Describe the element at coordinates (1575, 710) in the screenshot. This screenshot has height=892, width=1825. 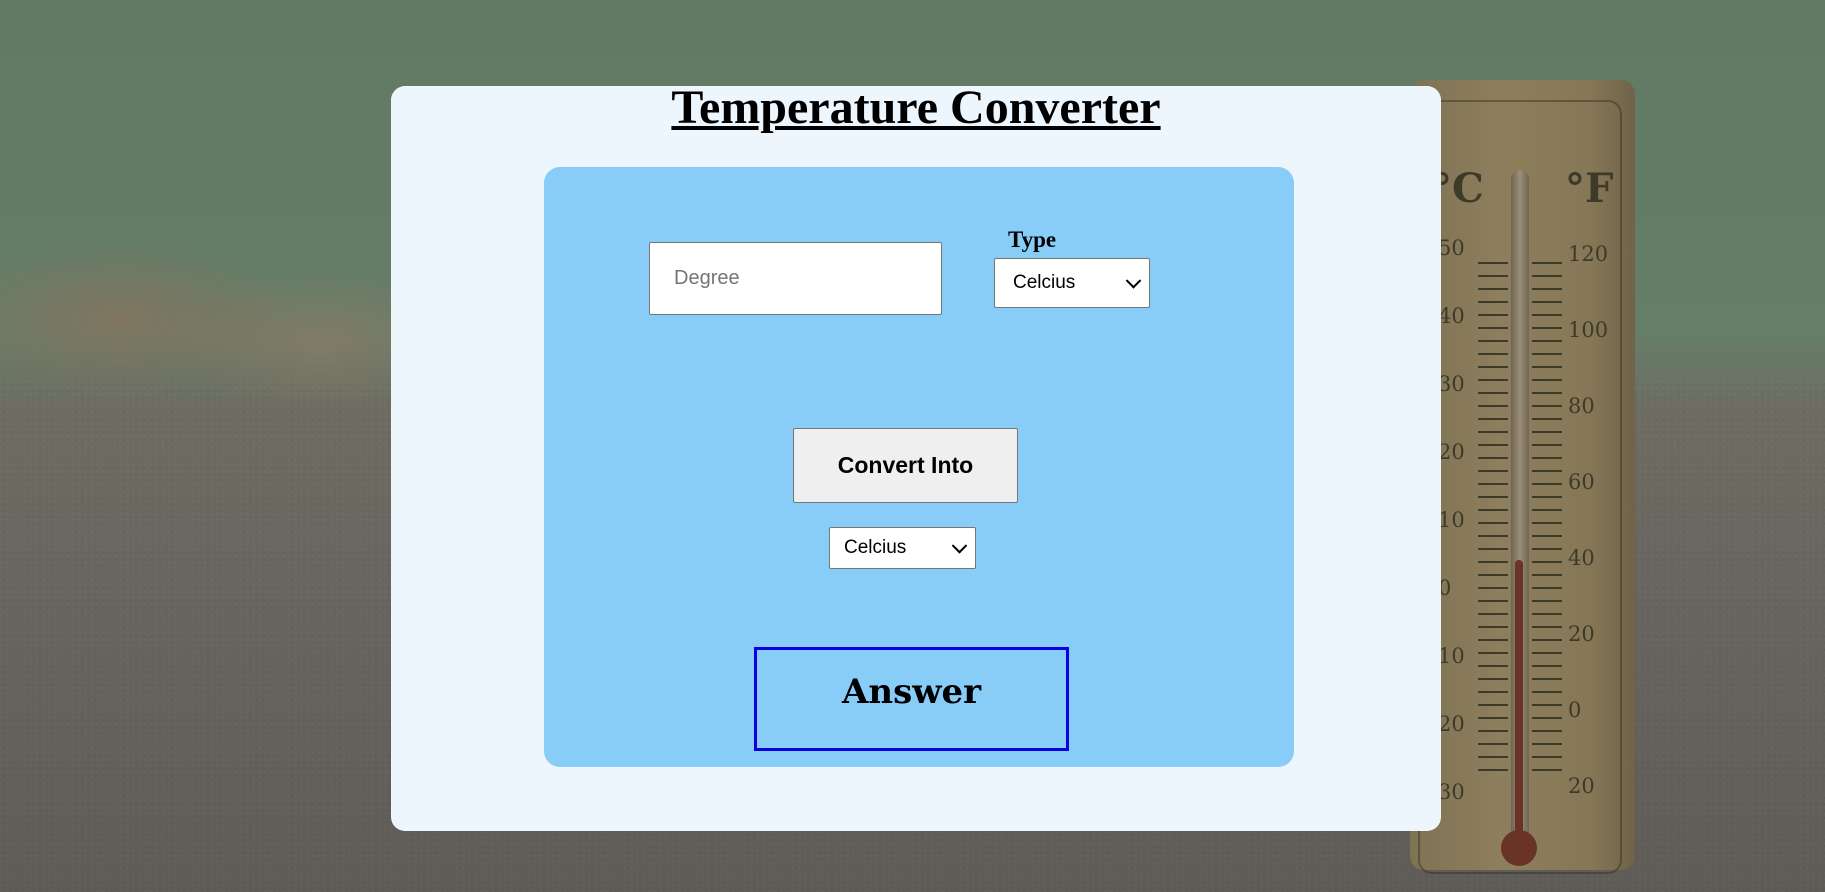
I see `fahrenheit-scale-label: 0` at that location.